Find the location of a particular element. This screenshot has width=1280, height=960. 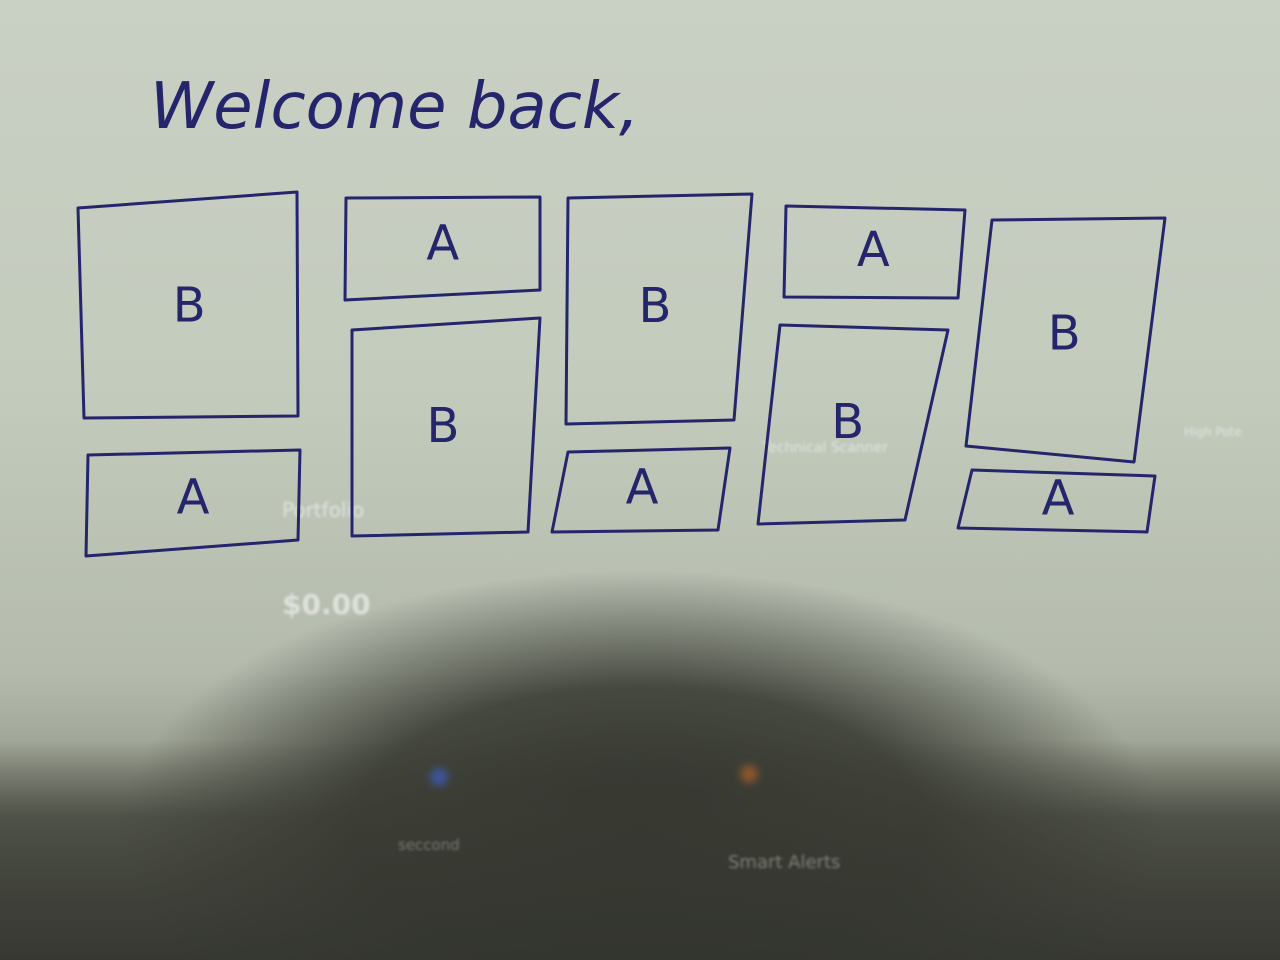

sketch-heading: Welcome back, is located at coordinates (394, 107).